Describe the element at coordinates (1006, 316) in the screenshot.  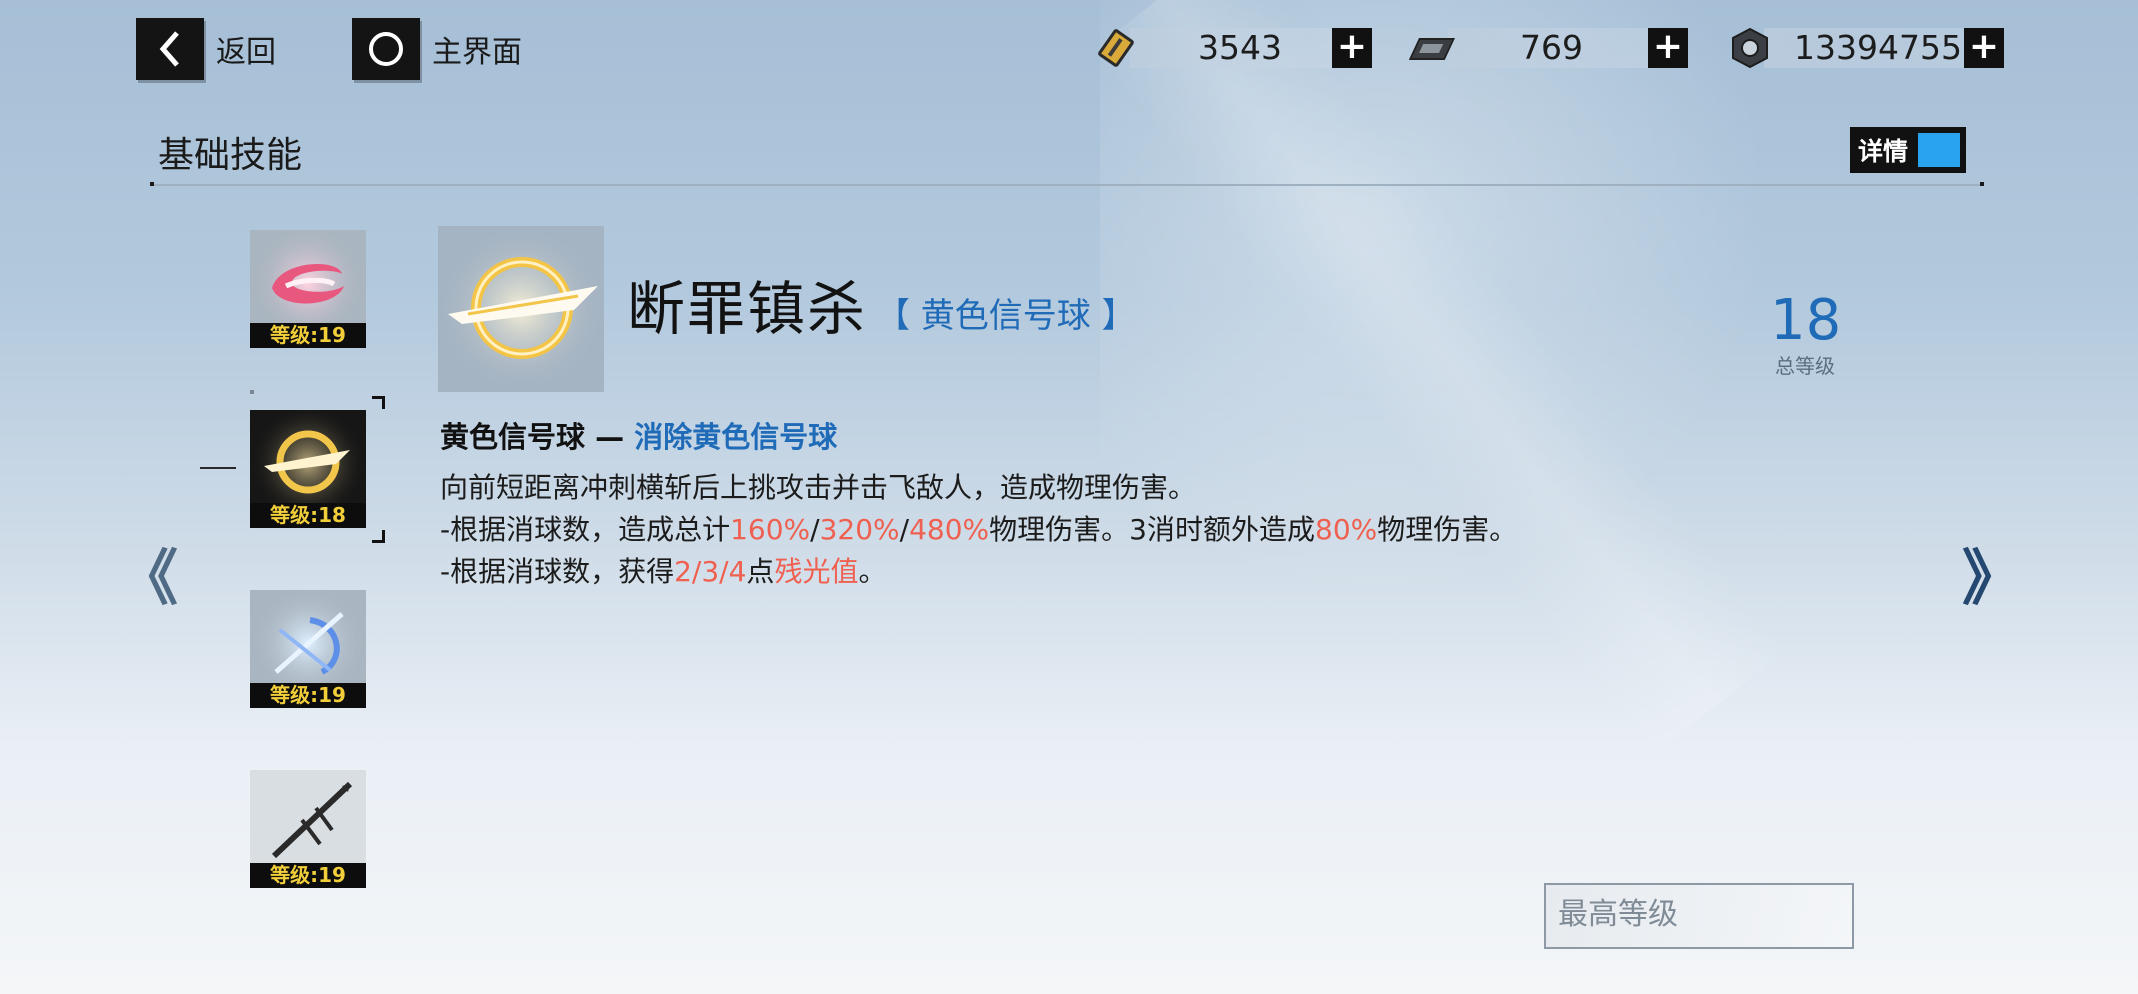
I see `skill-tag: 【 黄色信号球 】` at that location.